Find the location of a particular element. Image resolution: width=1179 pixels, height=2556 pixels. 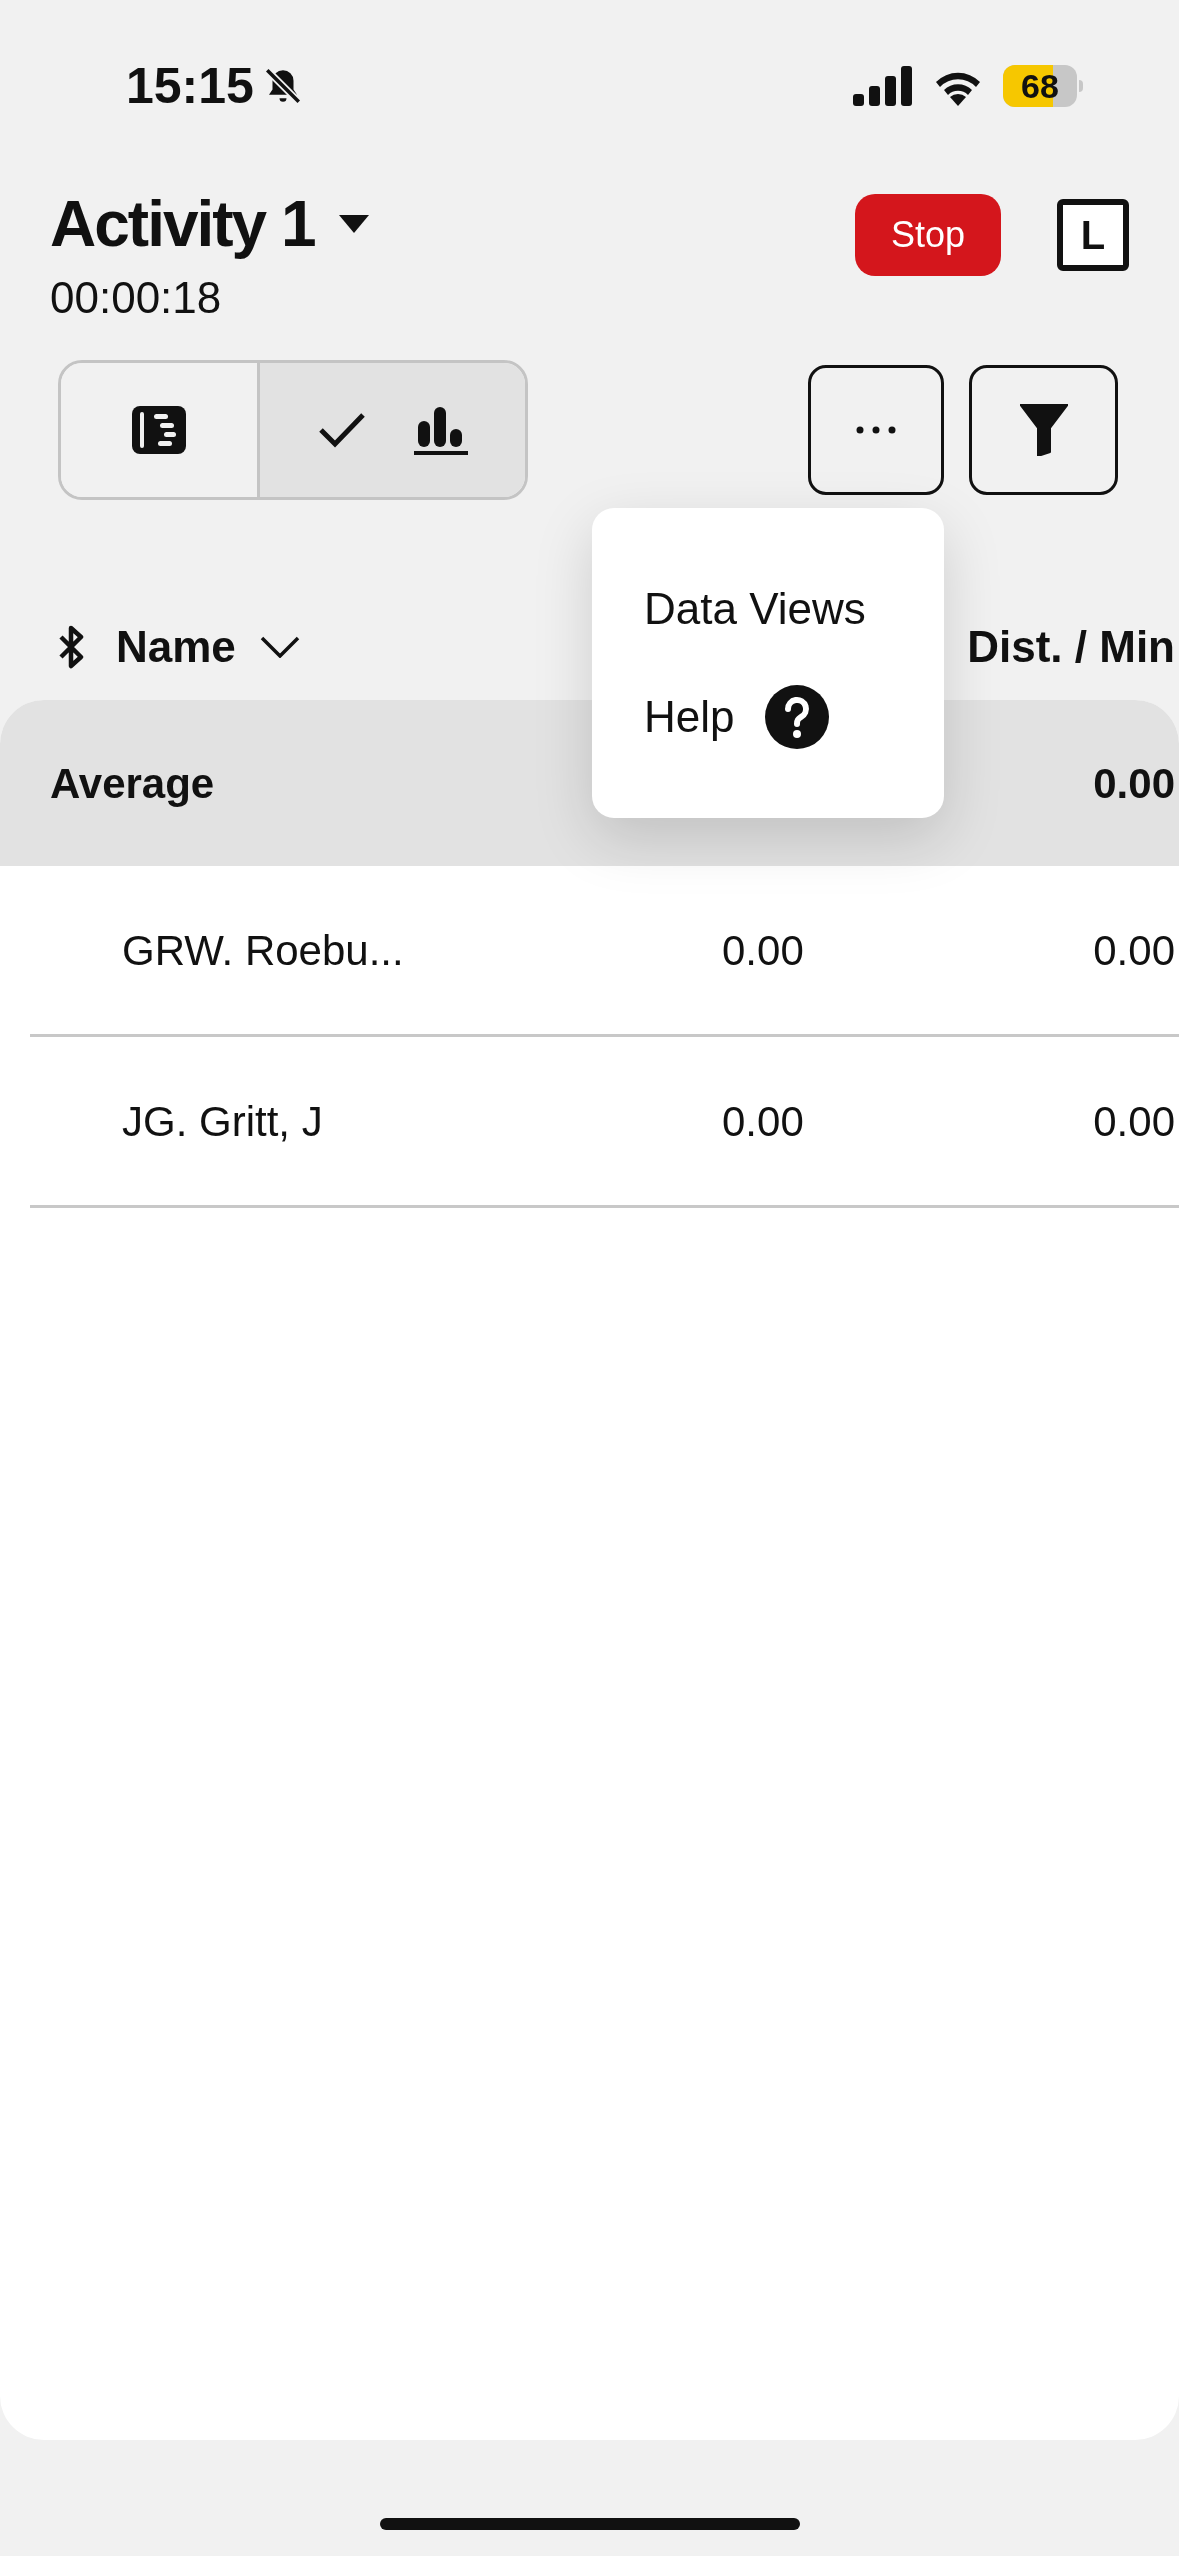

column-header: Dist. / Min is located at coordinates (1071, 647).